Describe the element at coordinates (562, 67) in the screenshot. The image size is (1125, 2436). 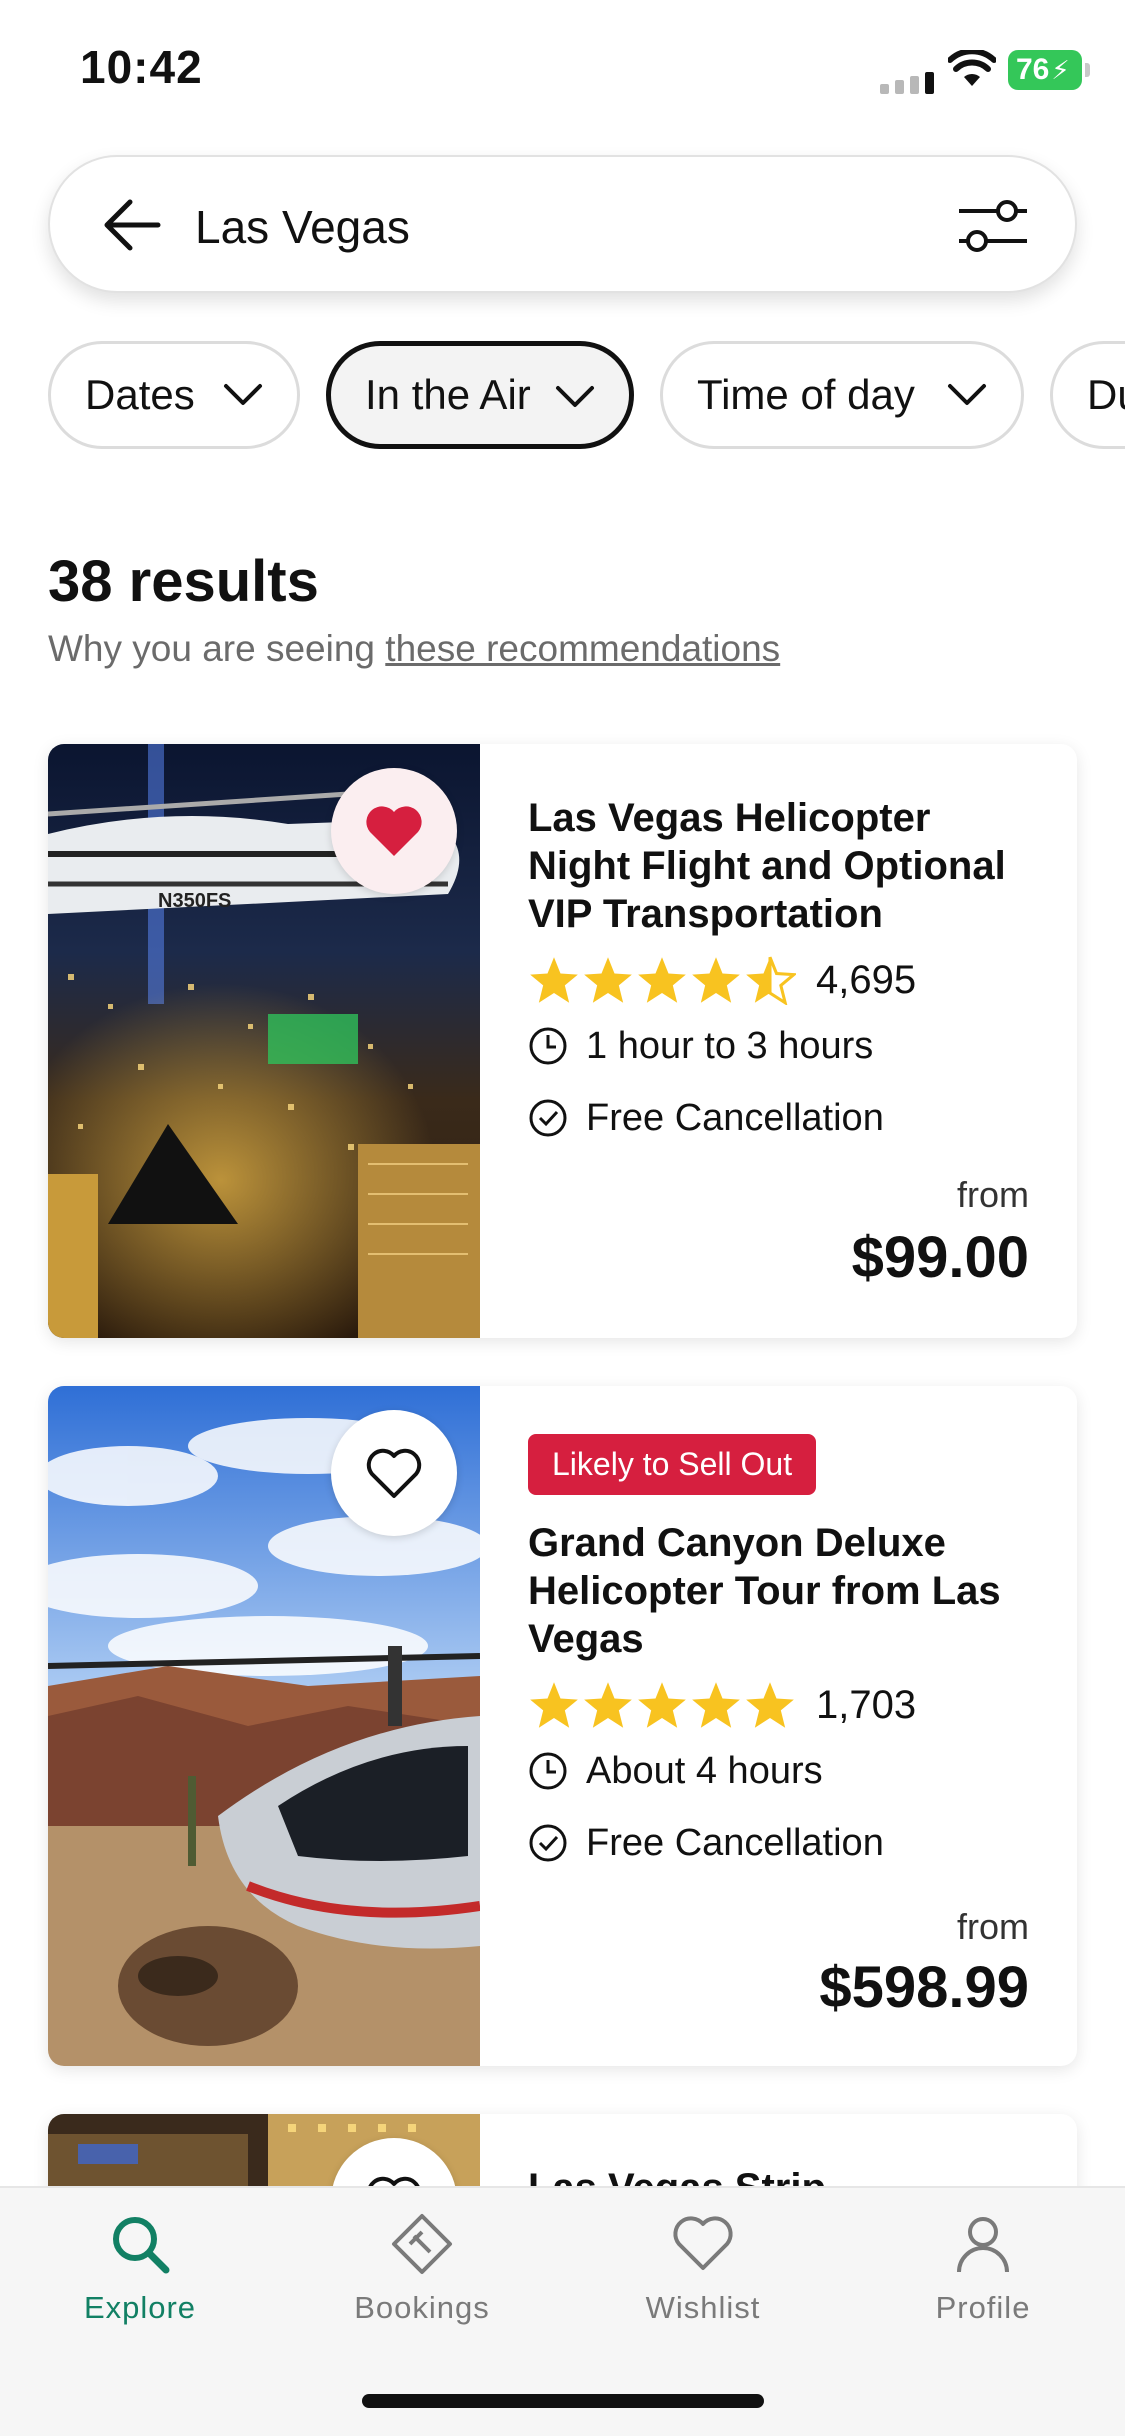
I see `status-bar: 10:42 76 ⚡` at that location.